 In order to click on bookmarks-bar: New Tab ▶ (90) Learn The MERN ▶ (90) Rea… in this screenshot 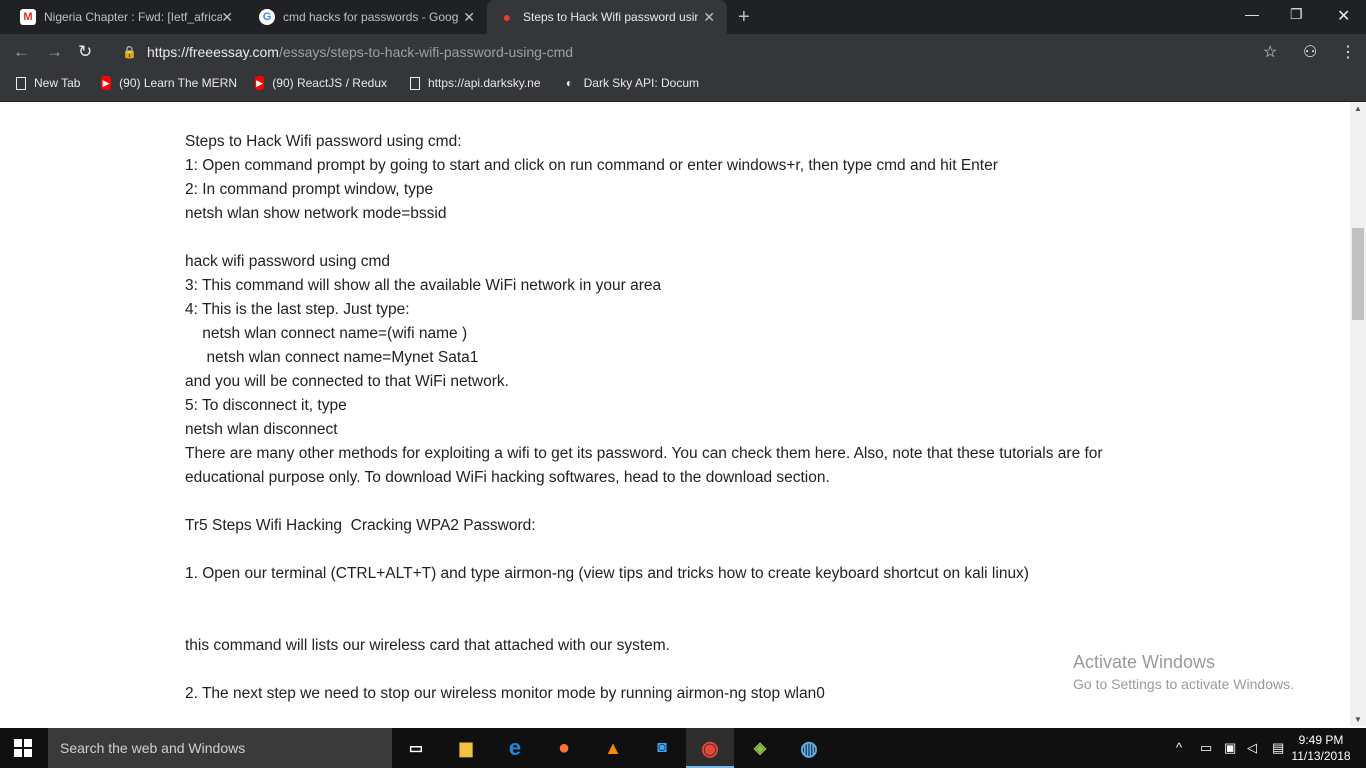, I will do `click(683, 86)`.